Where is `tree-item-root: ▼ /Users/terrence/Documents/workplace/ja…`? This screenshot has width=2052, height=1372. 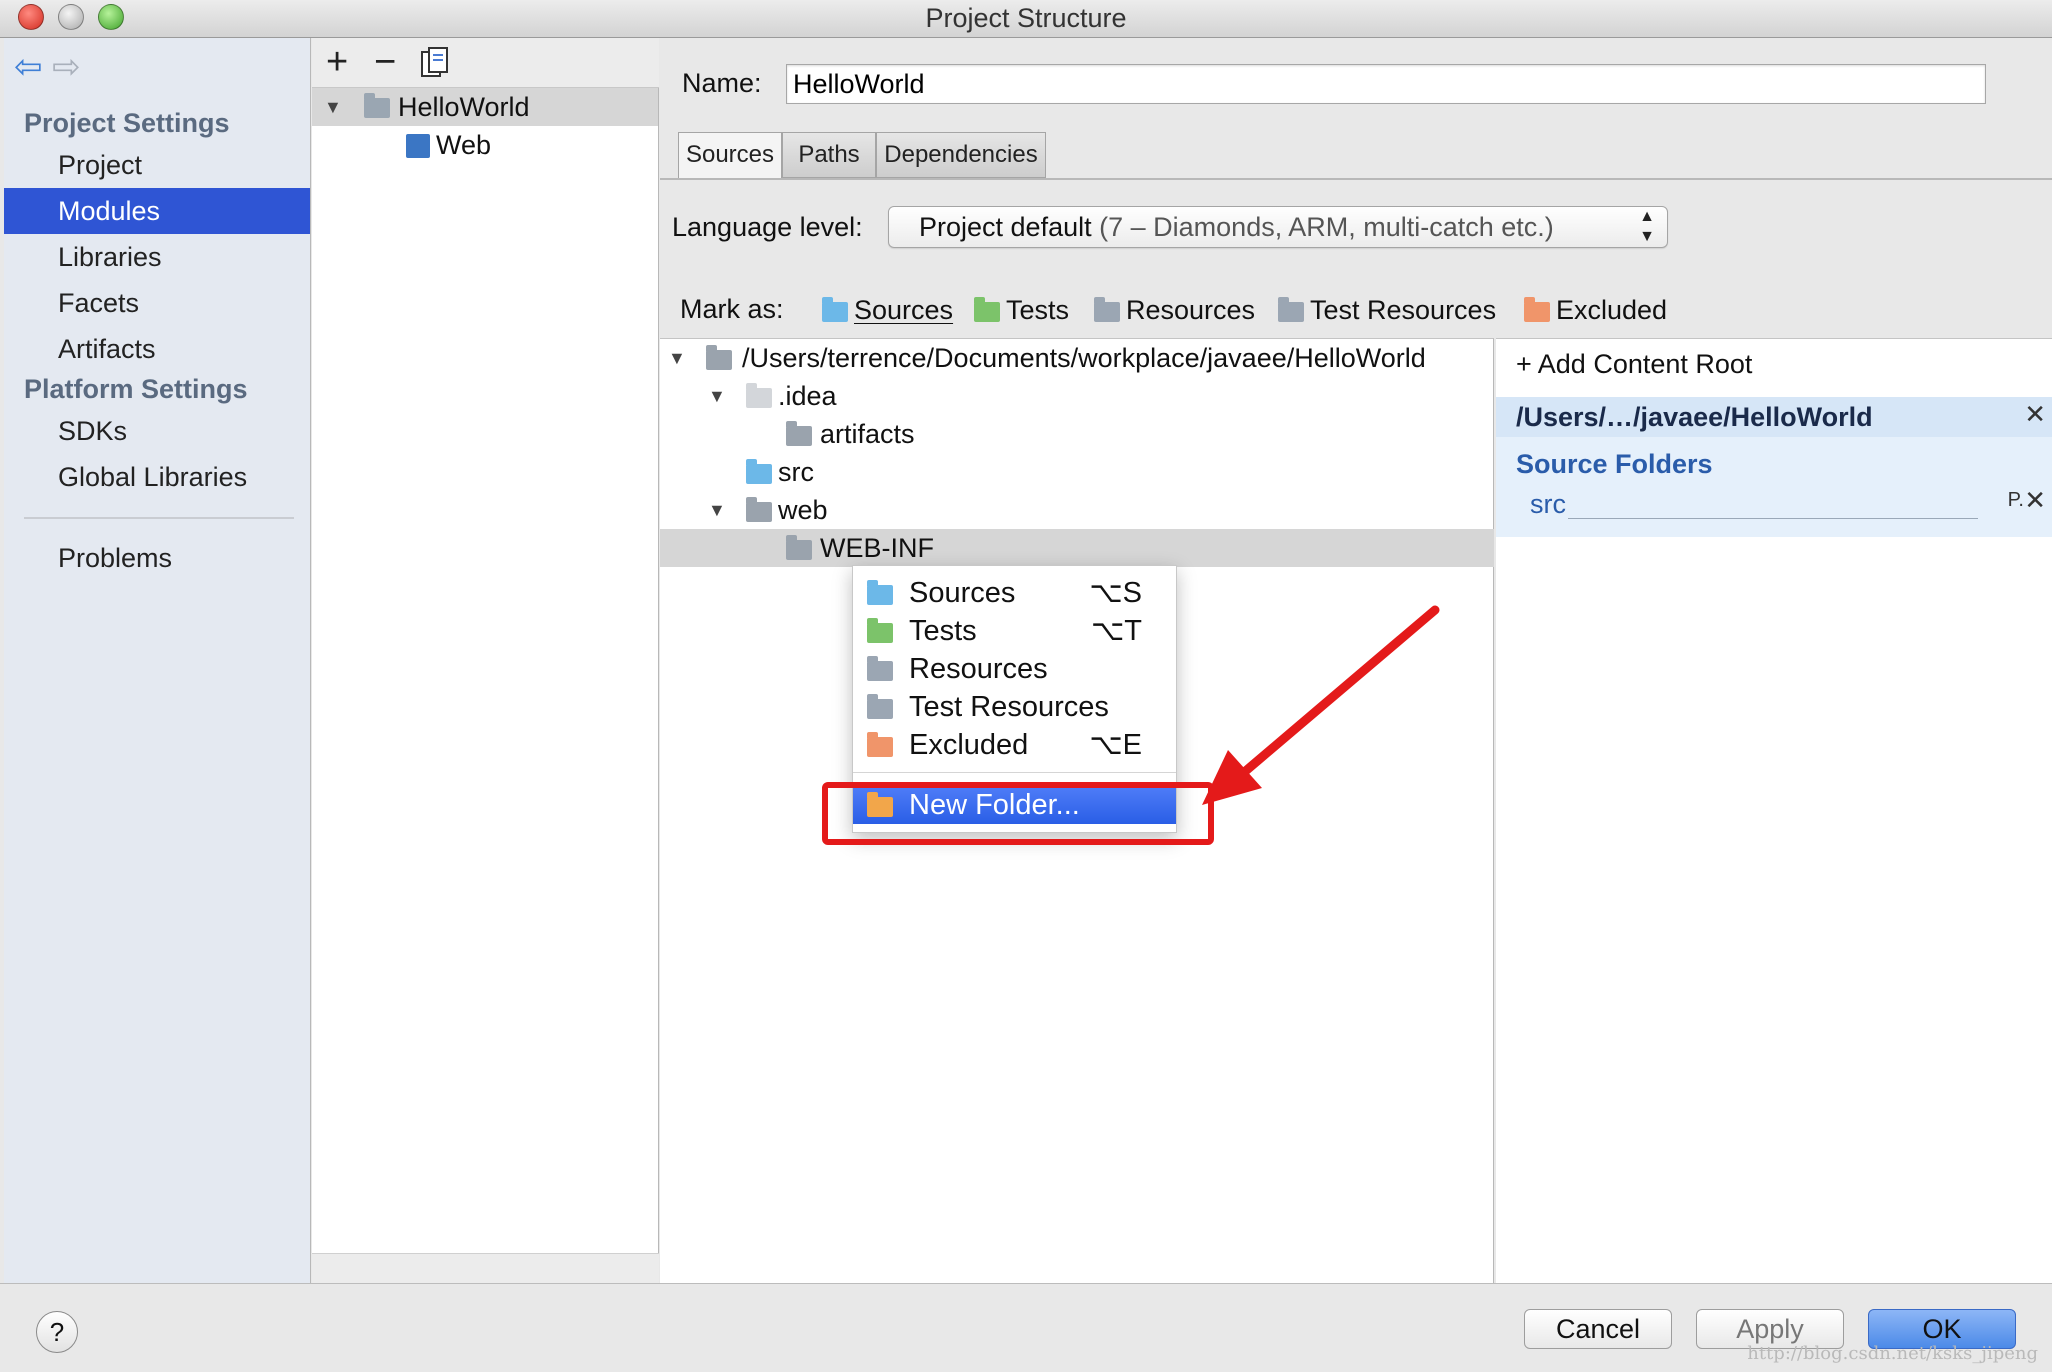
tree-item-root: ▼ /Users/terrence/Documents/workplace/ja… is located at coordinates (1077, 358).